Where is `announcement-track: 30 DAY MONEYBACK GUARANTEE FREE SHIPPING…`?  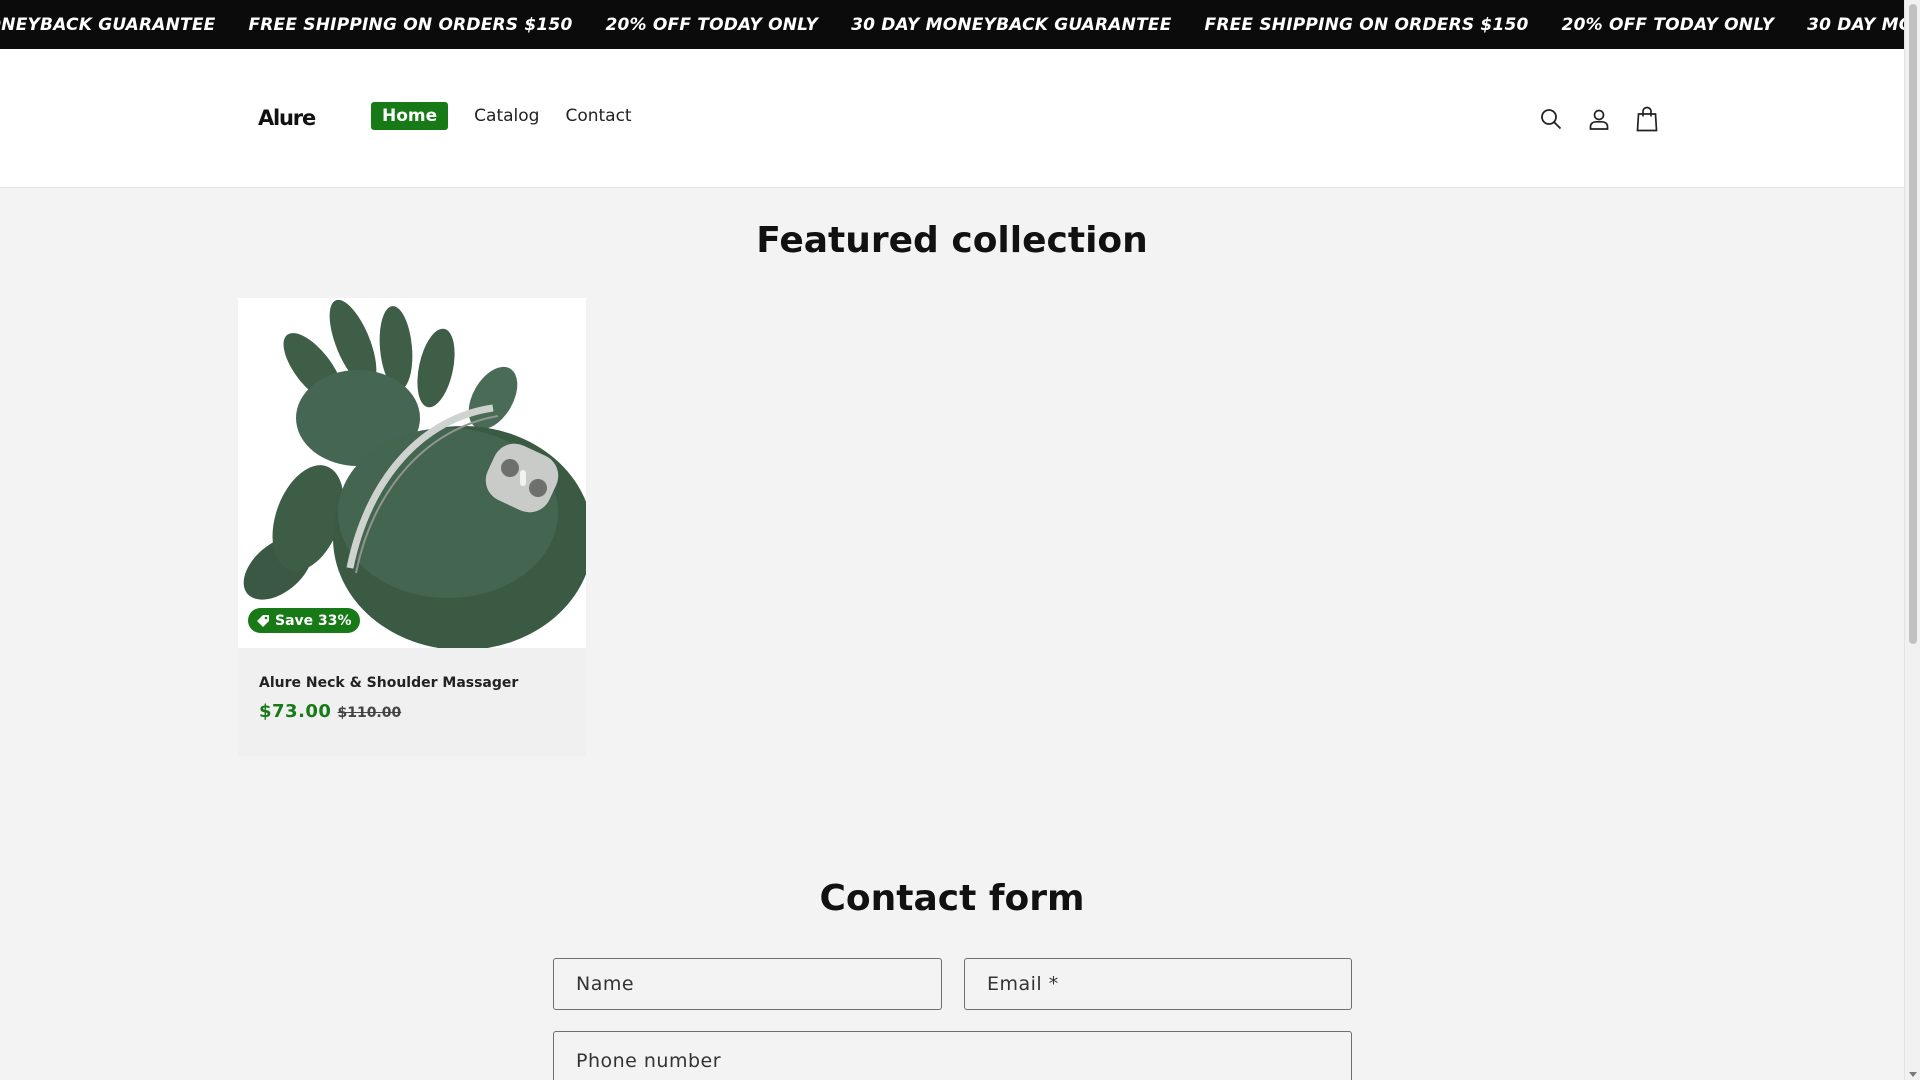 announcement-track: 30 DAY MONEYBACK GUARANTEE FREE SHIPPING… is located at coordinates (952, 24).